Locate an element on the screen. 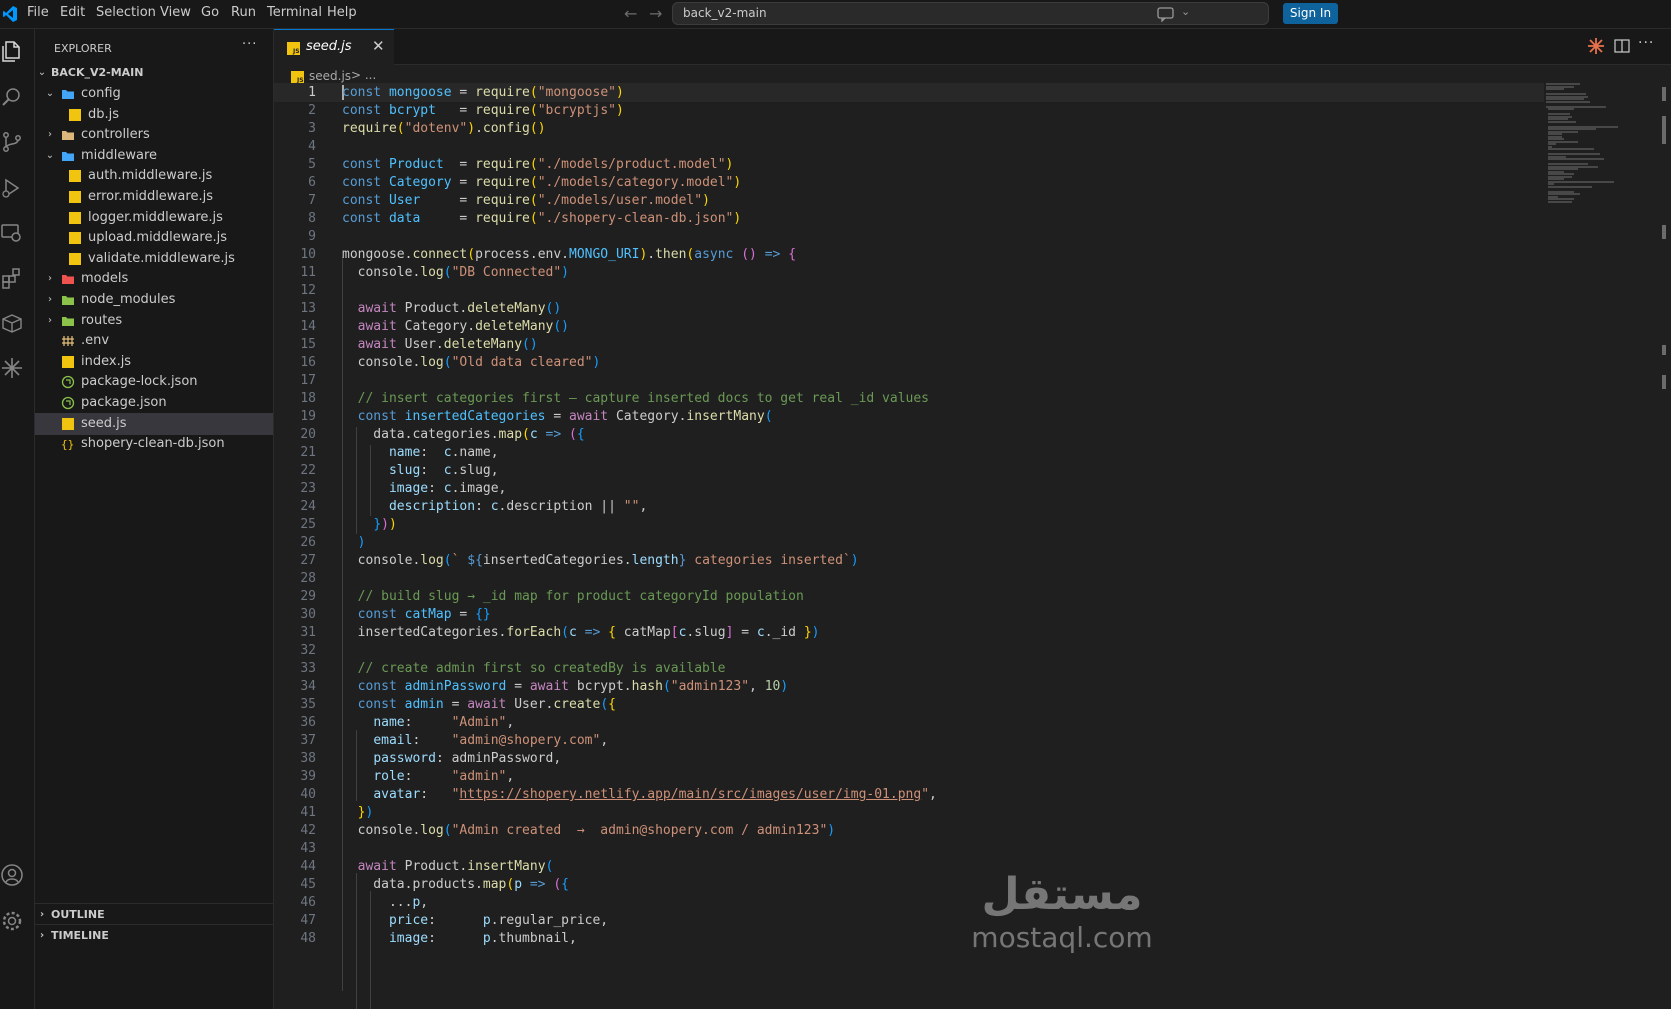 This screenshot has height=1009, width=1671. code-line: 16 console.log("Old data cleared") is located at coordinates (450, 362).